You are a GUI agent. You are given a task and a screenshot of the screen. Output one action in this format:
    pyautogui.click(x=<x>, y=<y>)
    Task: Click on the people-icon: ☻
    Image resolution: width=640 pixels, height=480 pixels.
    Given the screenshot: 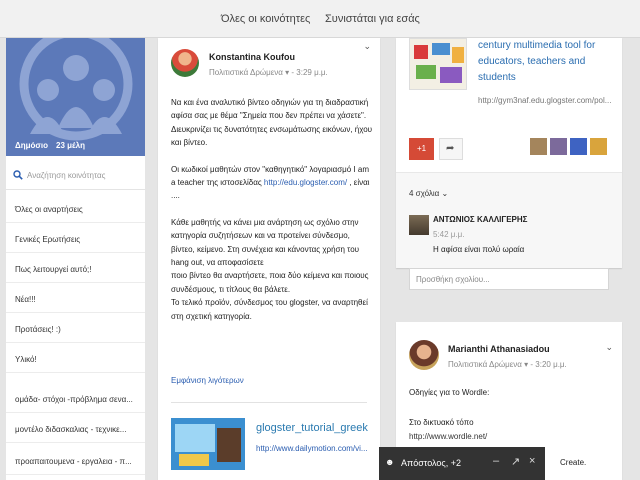 What is the action you would take?
    pyautogui.click(x=390, y=462)
    